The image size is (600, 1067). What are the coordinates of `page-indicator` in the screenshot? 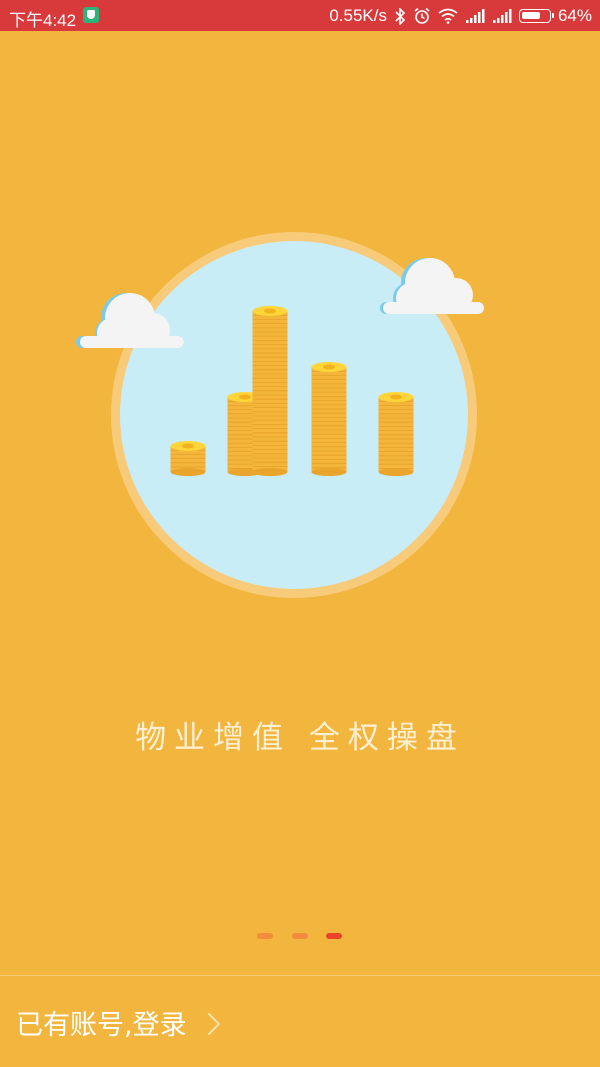 It's located at (300, 937).